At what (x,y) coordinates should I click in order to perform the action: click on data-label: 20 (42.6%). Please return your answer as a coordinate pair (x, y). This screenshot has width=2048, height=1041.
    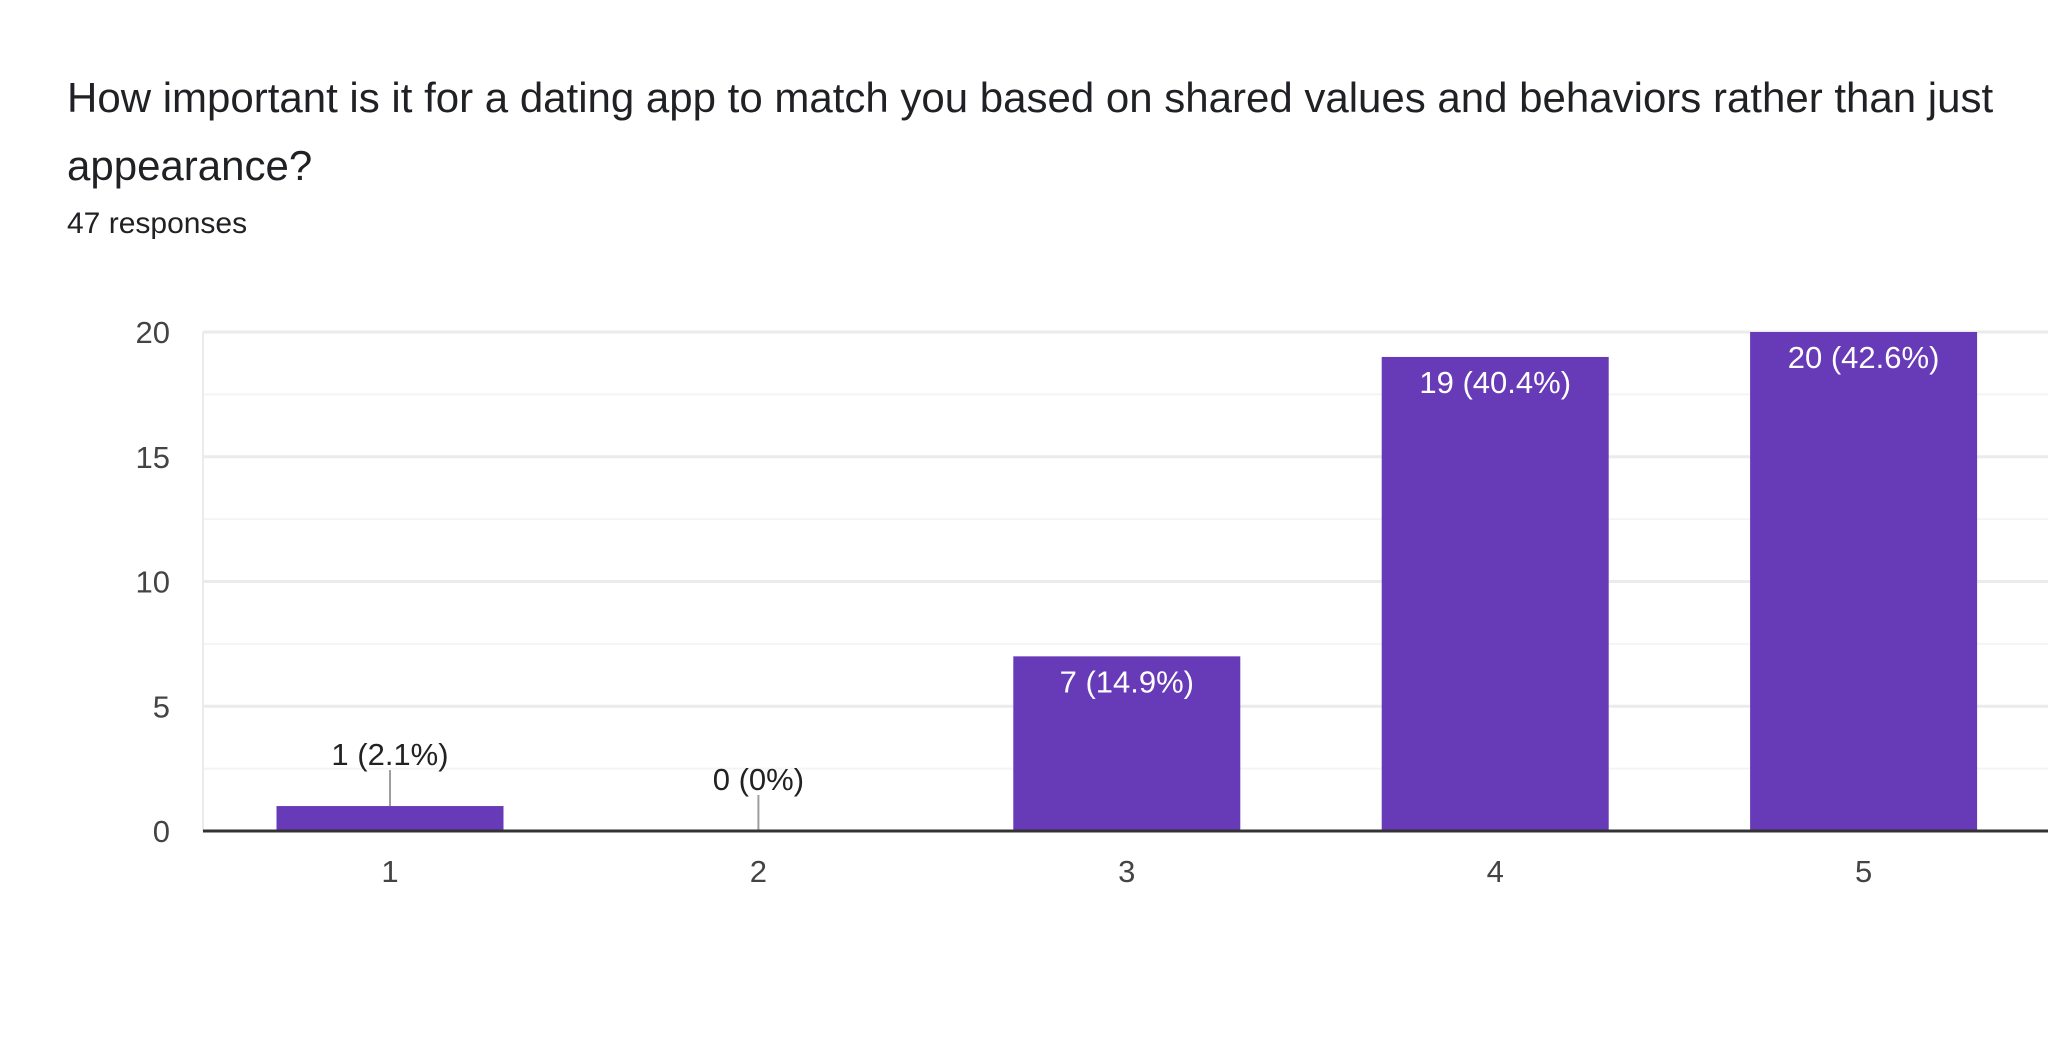
    Looking at the image, I should click on (1864, 357).